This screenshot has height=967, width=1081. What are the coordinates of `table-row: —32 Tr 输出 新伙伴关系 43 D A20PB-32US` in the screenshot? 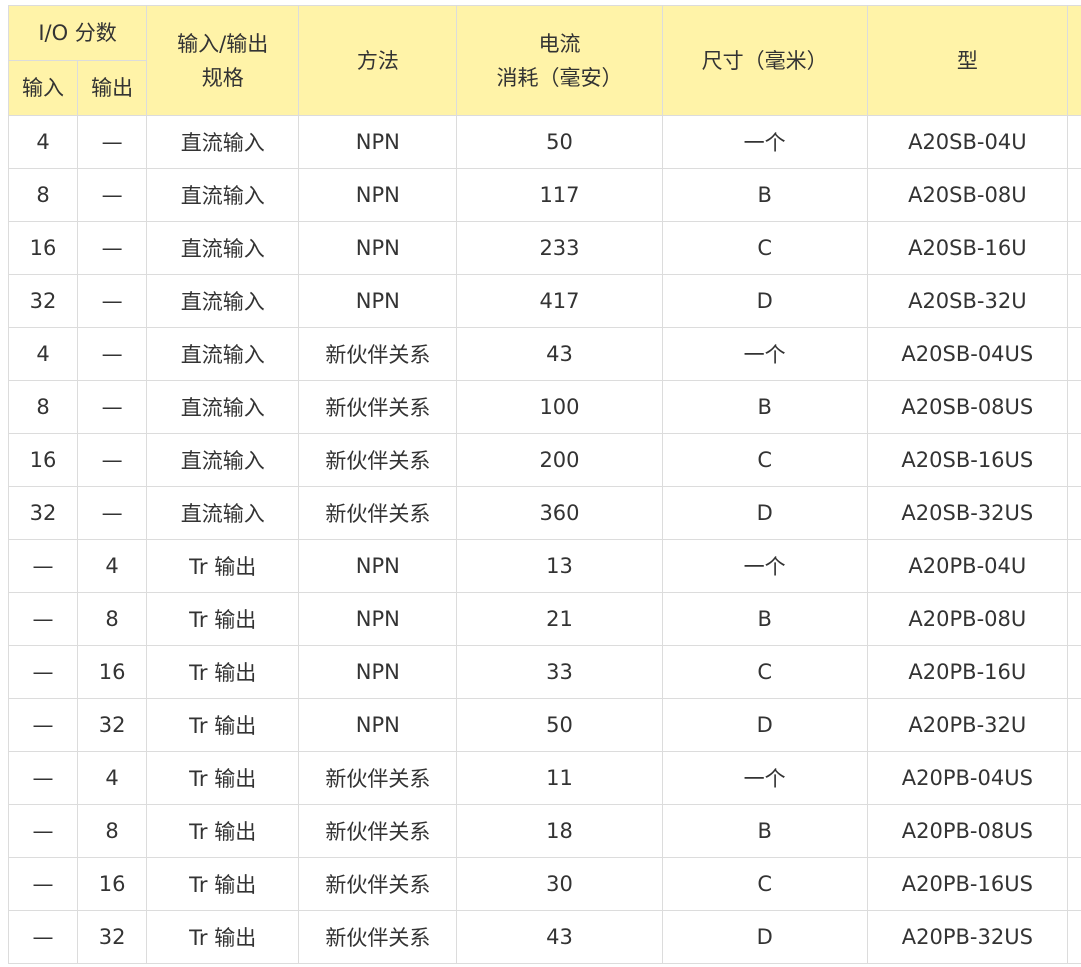 It's located at (544, 937).